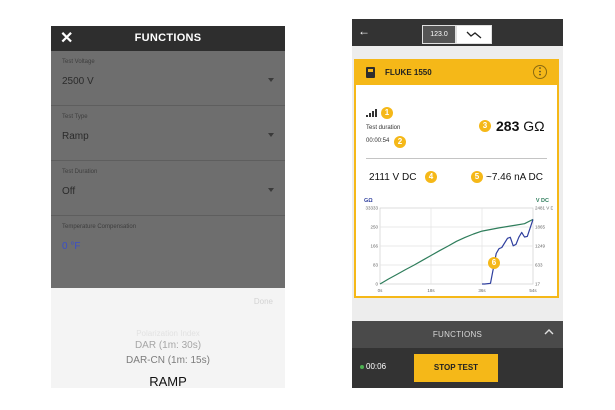 This screenshot has height=410, width=615. Describe the element at coordinates (533, 290) in the screenshot. I see `x-tick-label: 54s` at that location.